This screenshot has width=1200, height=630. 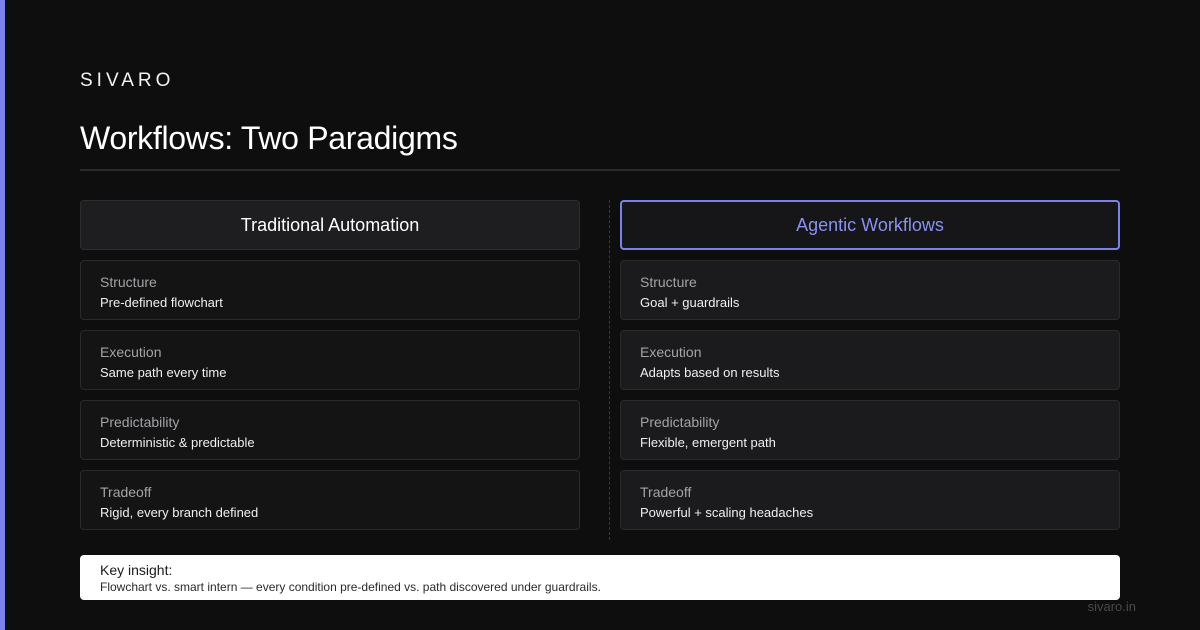 I want to click on title-divider, so click(x=600, y=170).